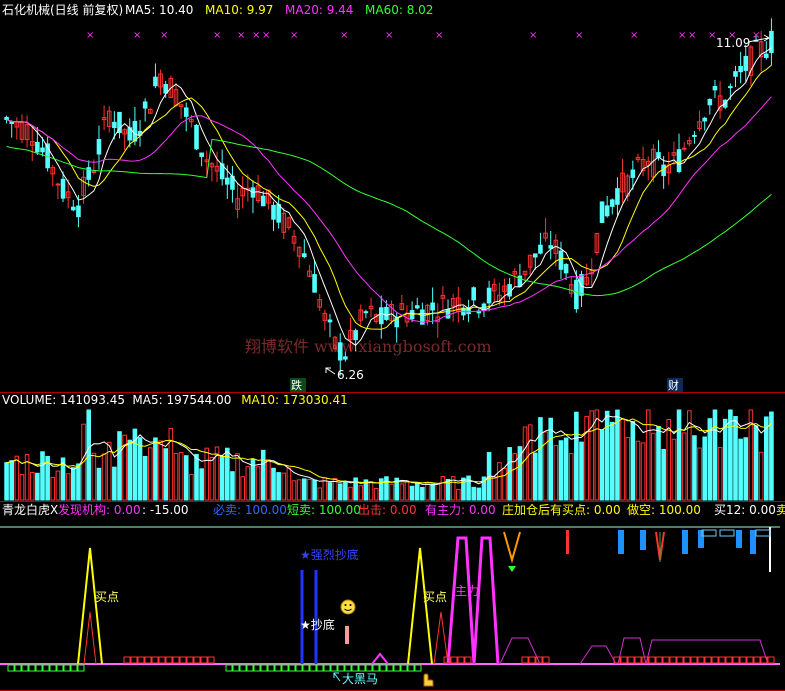  What do you see at coordinates (512, 547) in the screenshot?
I see `orange-v` at bounding box center [512, 547].